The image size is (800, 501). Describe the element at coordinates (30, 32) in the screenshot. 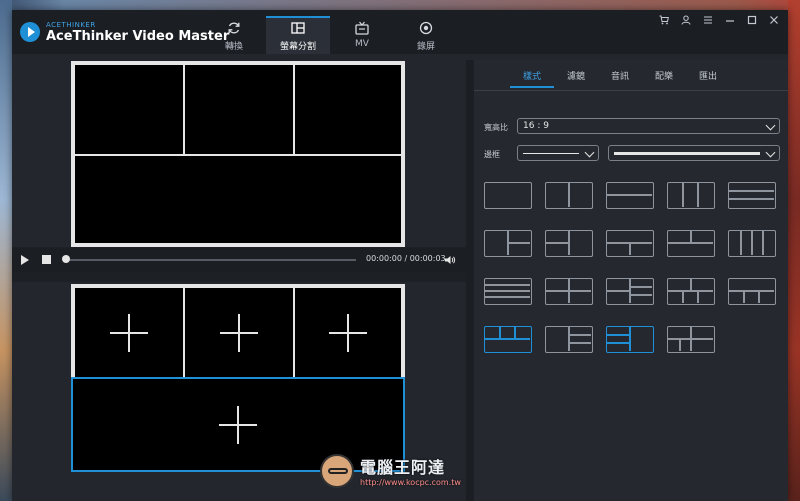

I see `app-logo-icon` at that location.